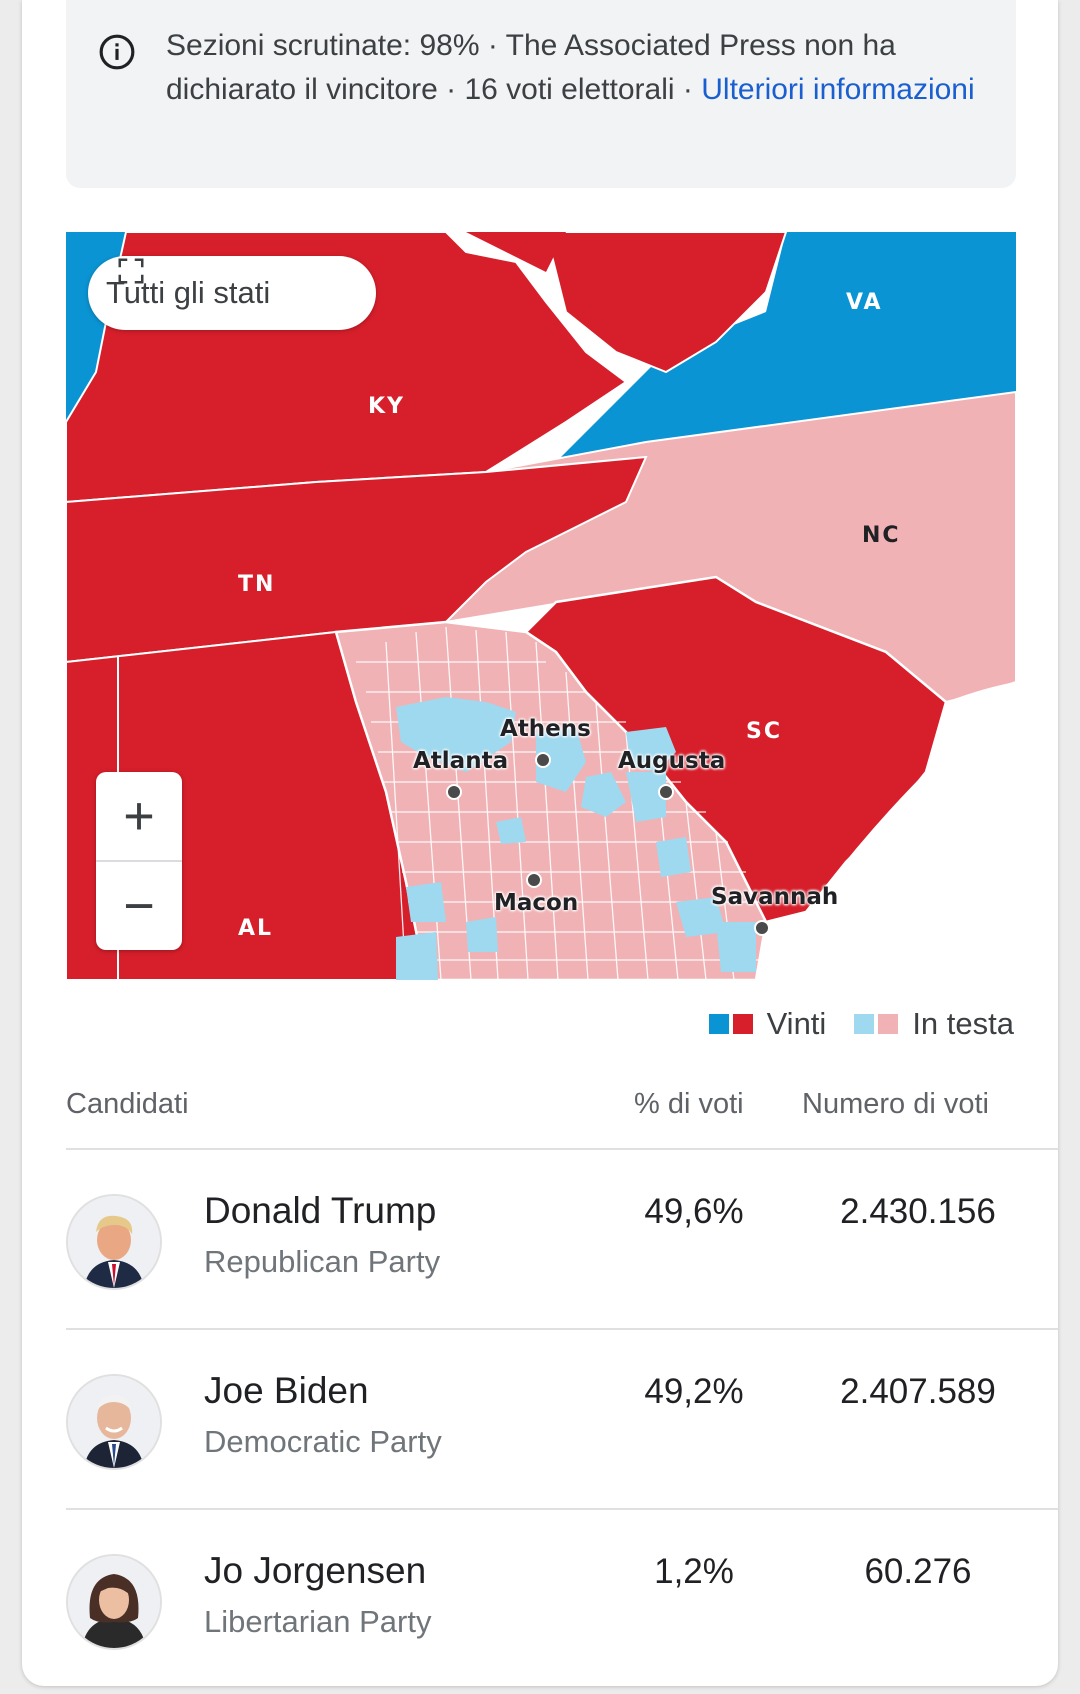  What do you see at coordinates (286, 1390) in the screenshot?
I see `candidate-name: Joe Biden` at bounding box center [286, 1390].